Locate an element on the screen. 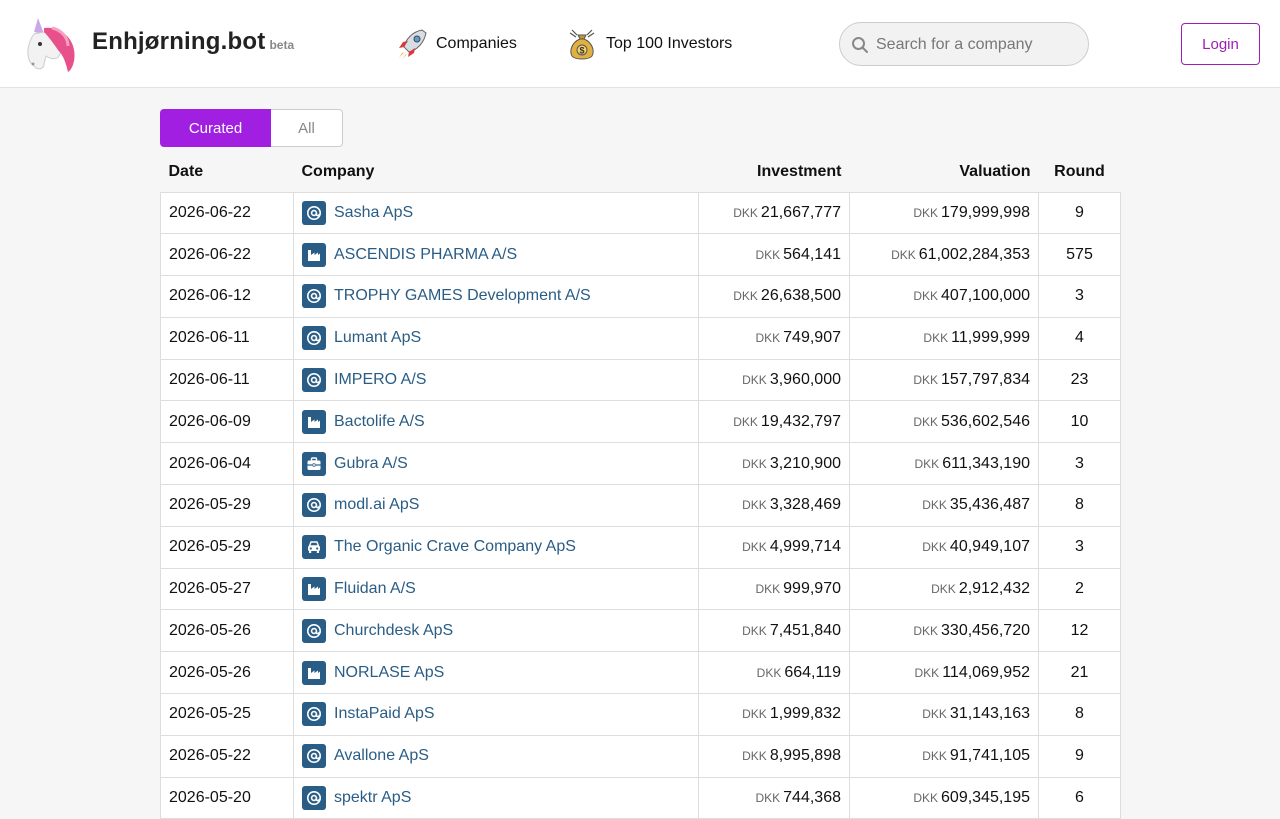 Image resolution: width=1280 pixels, height=819 pixels. company-link: The Organic Crave Company ApS is located at coordinates (455, 547).